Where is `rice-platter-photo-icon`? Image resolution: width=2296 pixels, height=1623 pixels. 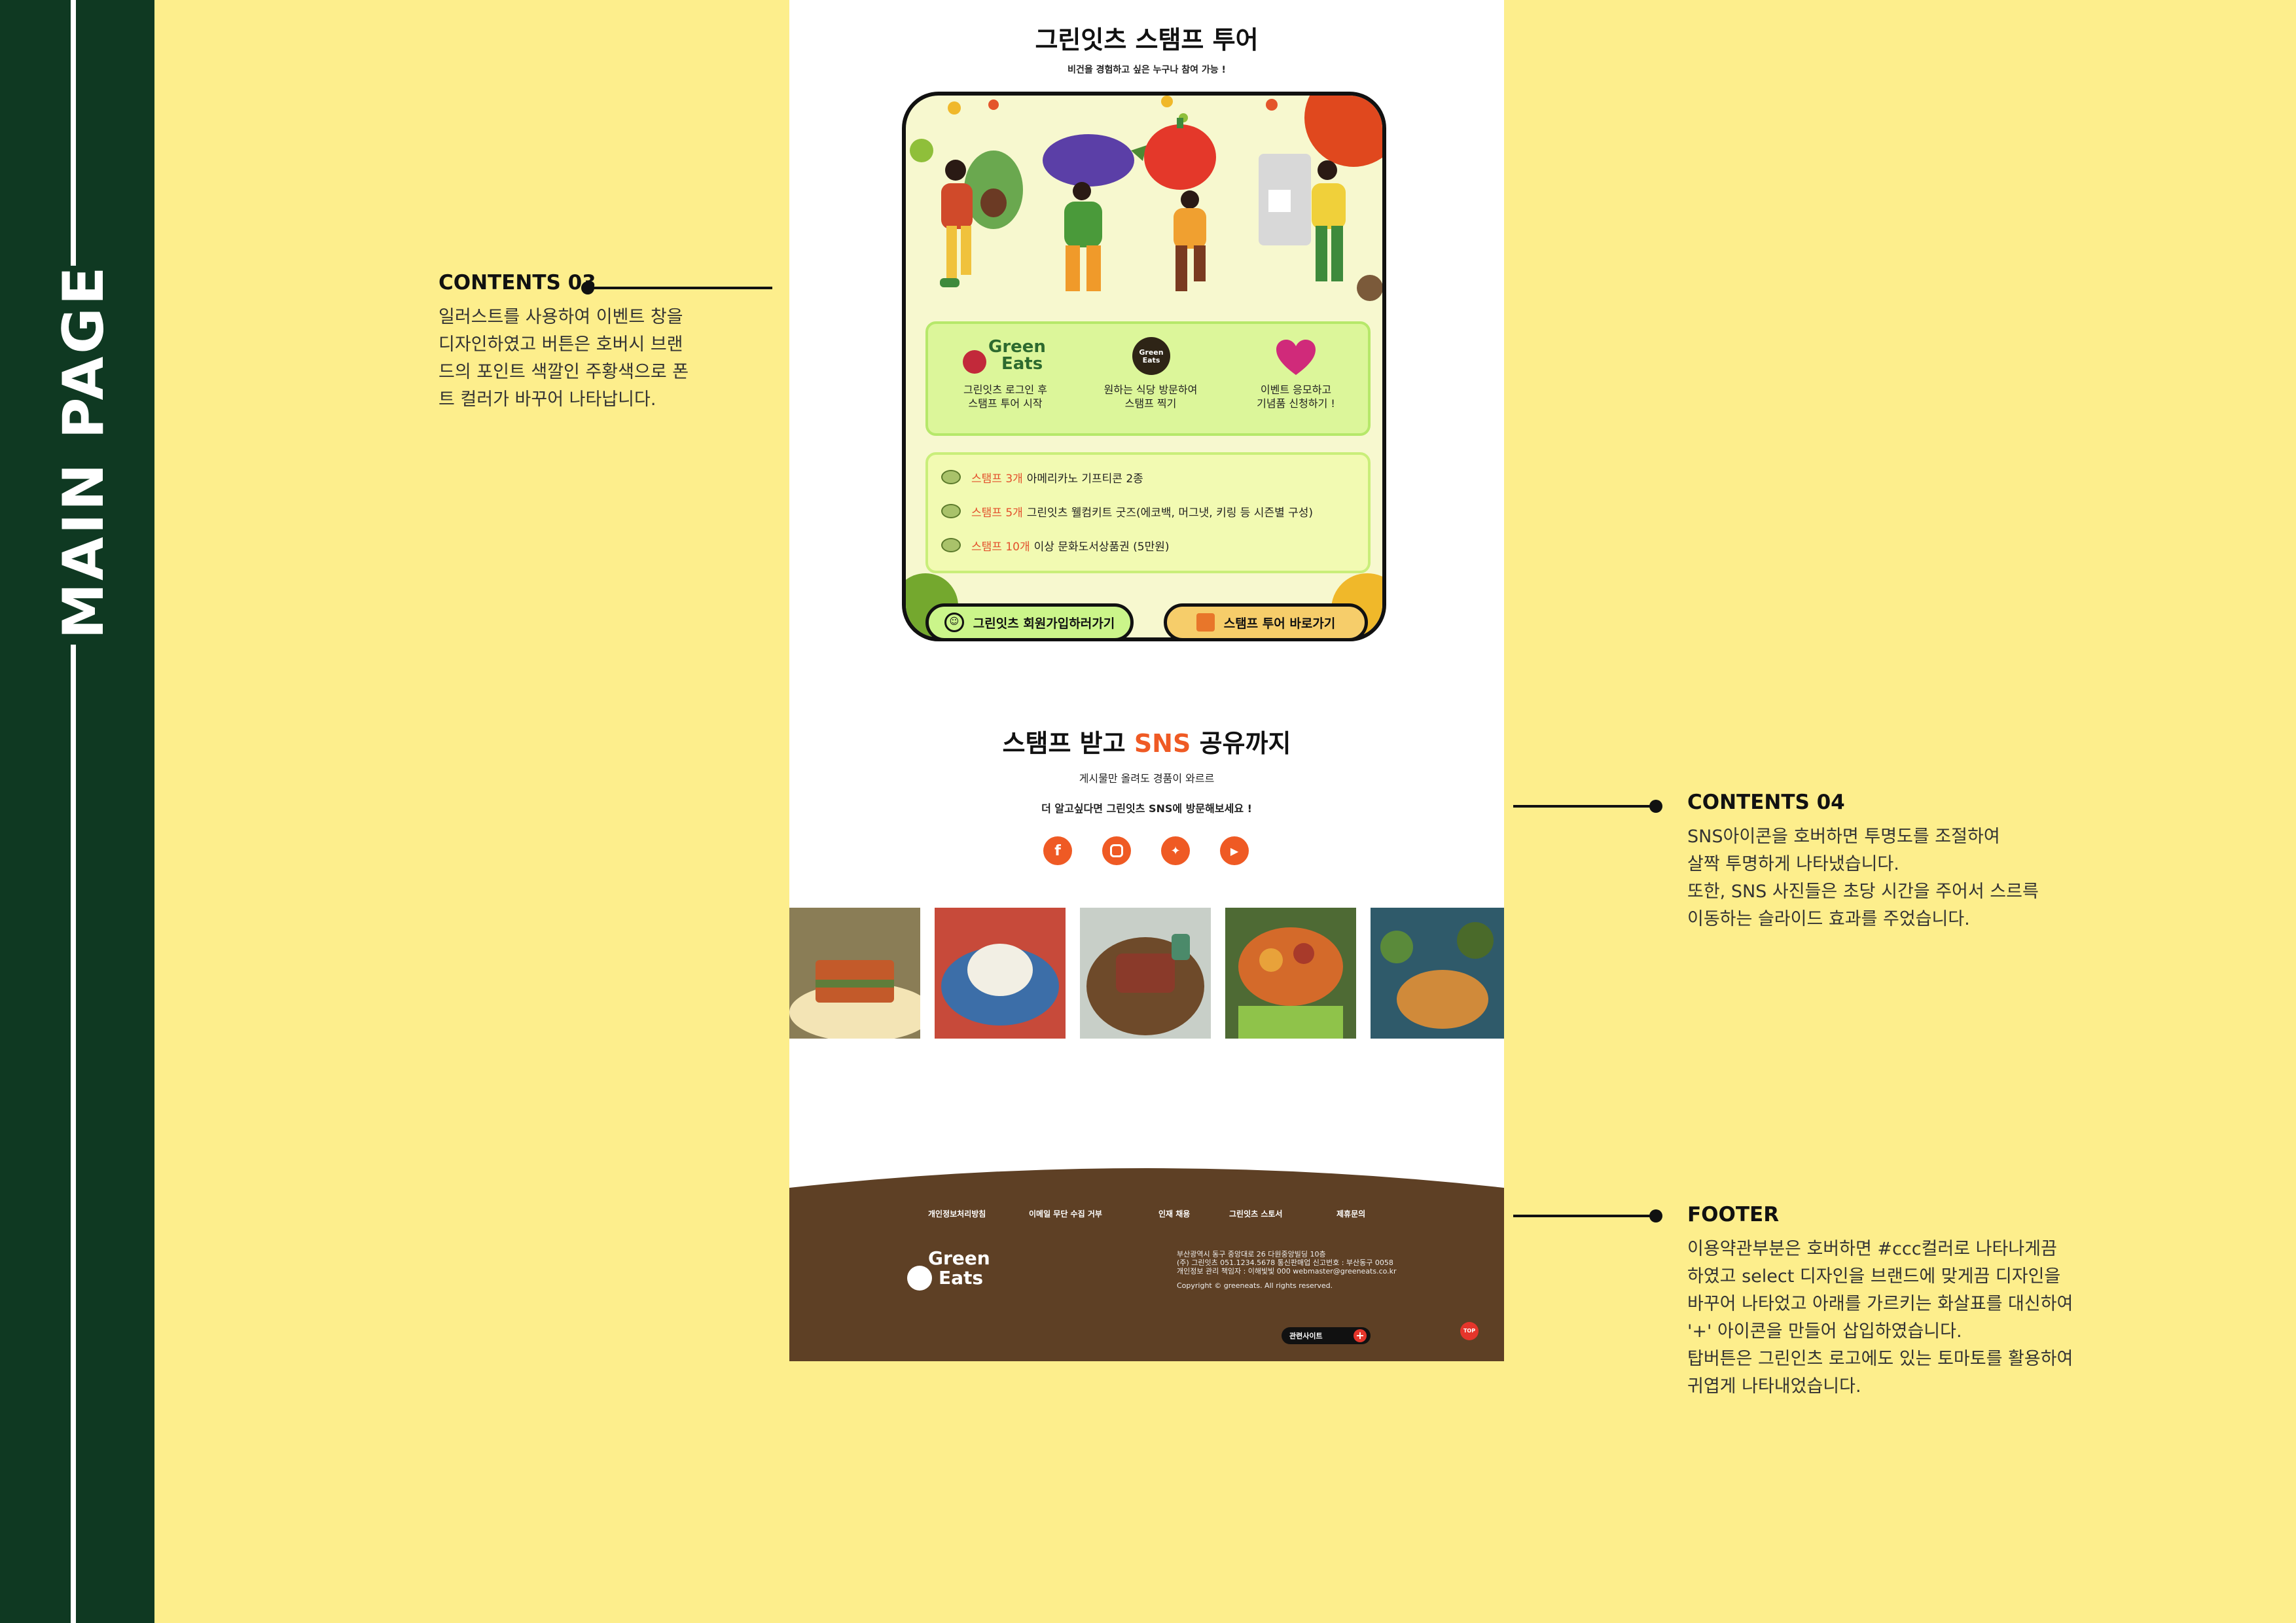 rice-platter-photo-icon is located at coordinates (1000, 974).